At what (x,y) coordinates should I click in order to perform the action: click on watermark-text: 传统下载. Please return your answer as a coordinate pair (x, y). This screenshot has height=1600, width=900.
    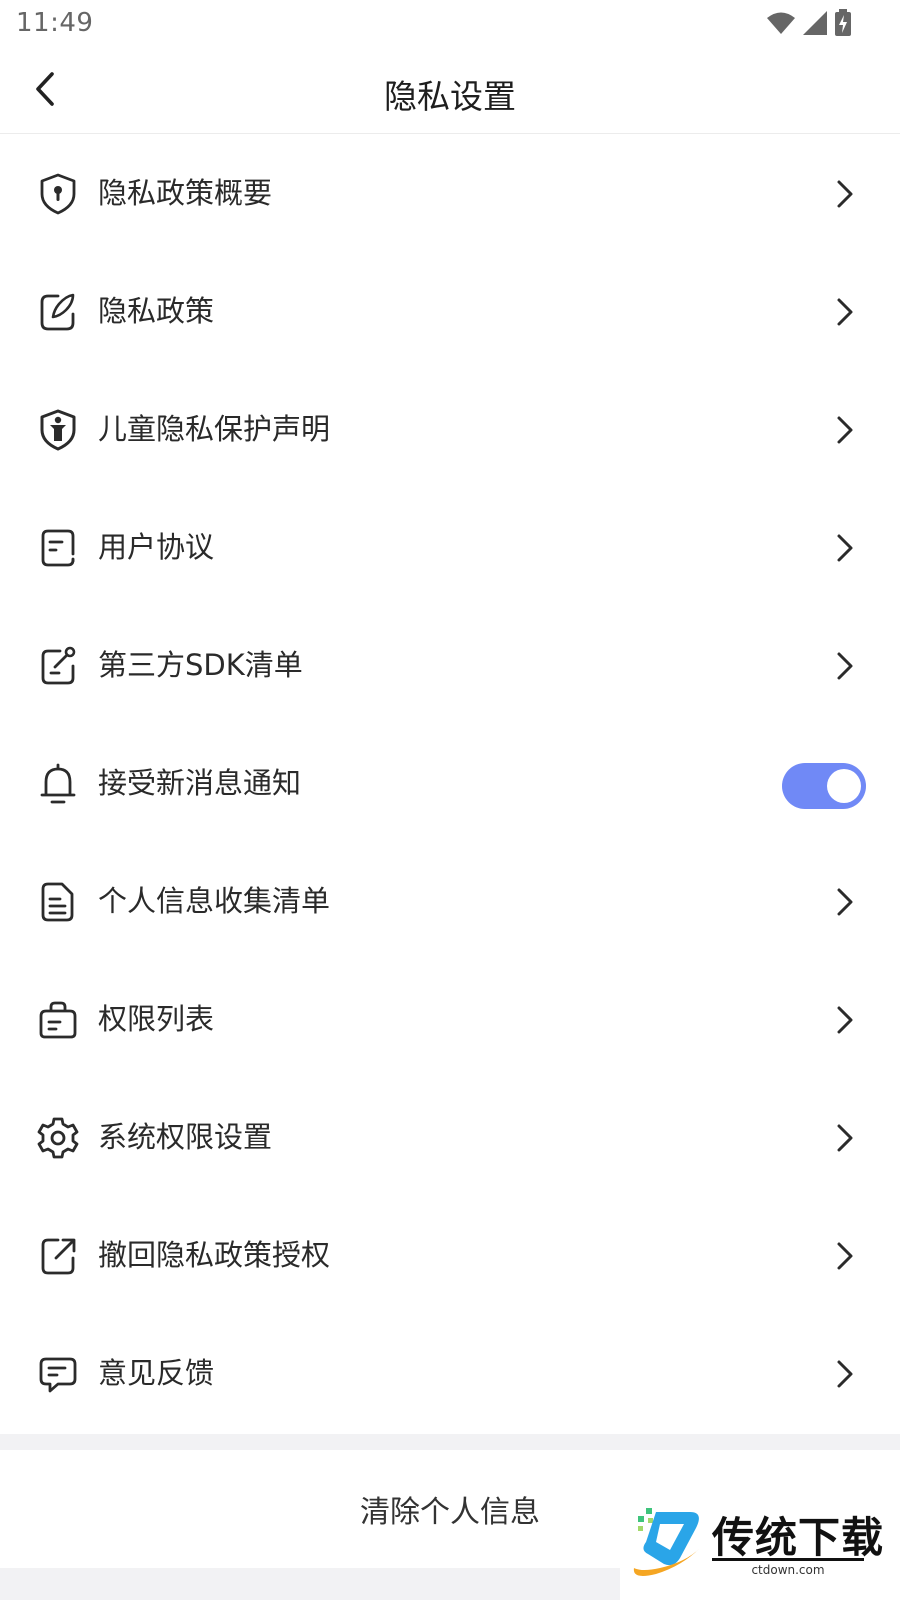
    Looking at the image, I should click on (798, 1537).